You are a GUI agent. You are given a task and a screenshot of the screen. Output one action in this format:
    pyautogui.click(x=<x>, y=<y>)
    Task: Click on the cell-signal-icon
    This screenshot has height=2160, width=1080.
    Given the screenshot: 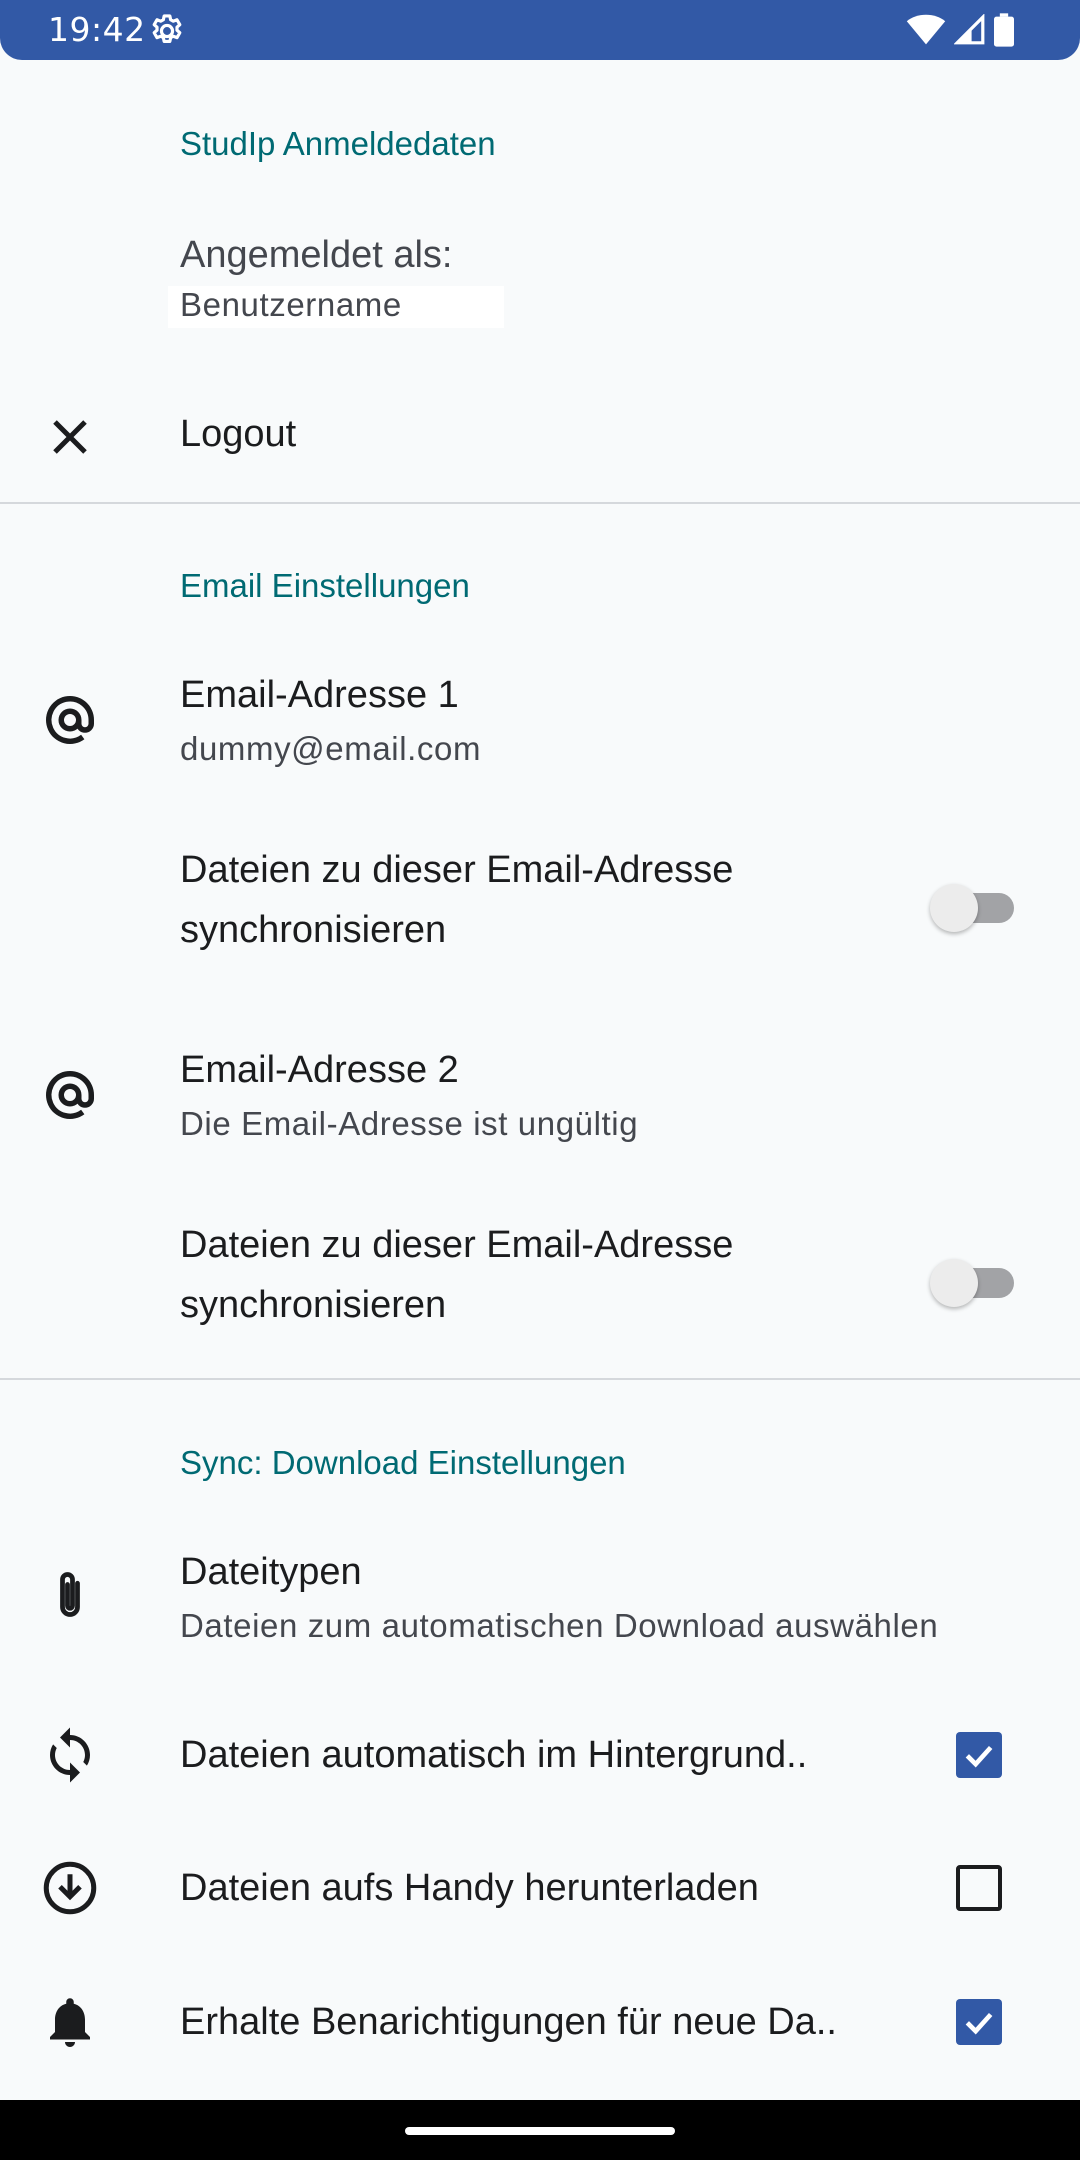 What is the action you would take?
    pyautogui.click(x=969, y=29)
    